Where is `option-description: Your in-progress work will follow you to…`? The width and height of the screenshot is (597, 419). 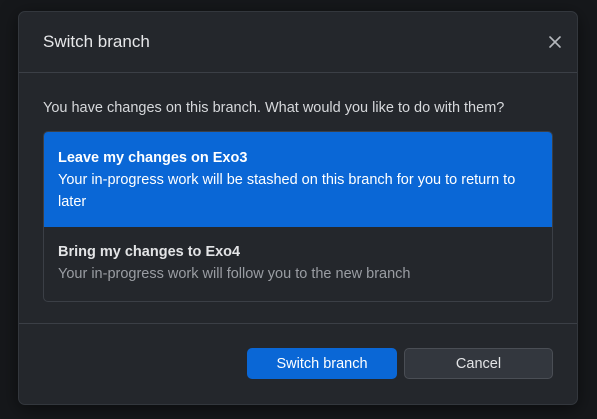 option-description: Your in-progress work will follow you to… is located at coordinates (234, 274).